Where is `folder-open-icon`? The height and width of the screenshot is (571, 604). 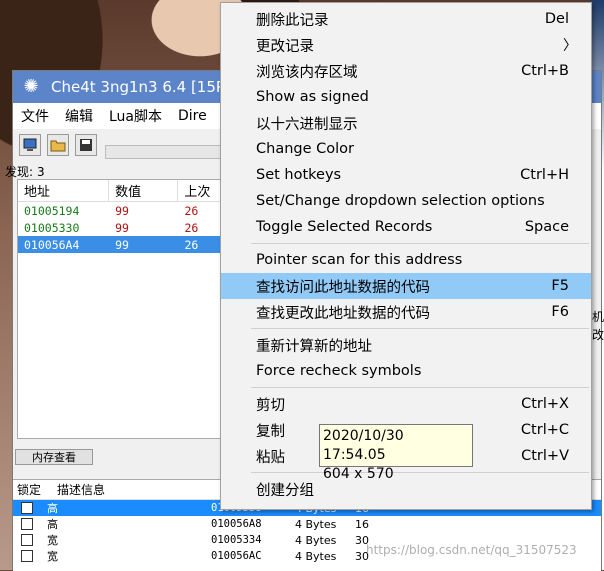
folder-open-icon is located at coordinates (58, 146).